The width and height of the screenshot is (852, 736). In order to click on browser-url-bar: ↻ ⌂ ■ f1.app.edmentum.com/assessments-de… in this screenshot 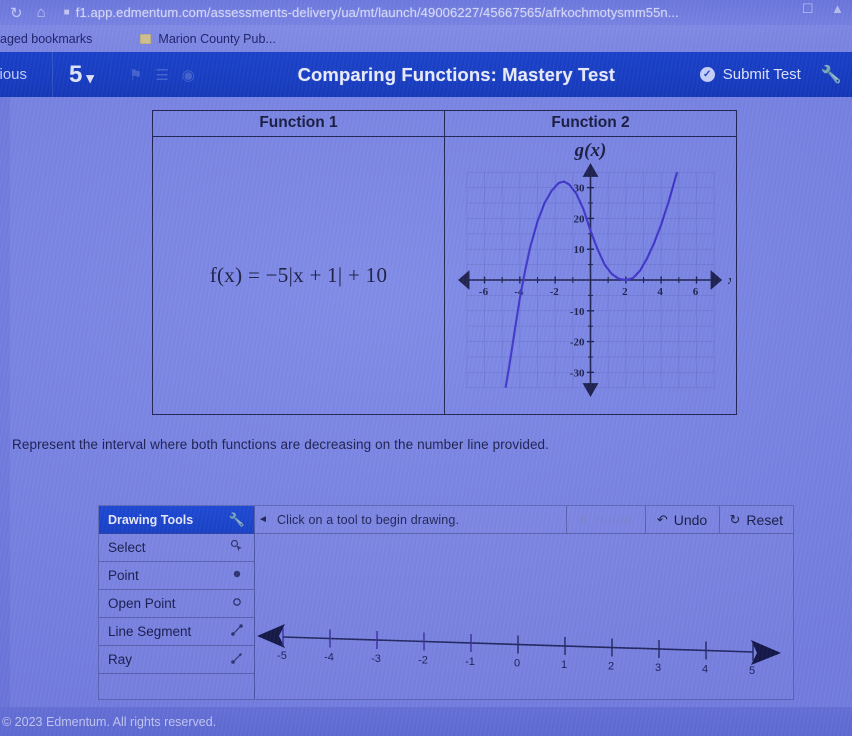, I will do `click(426, 12)`.